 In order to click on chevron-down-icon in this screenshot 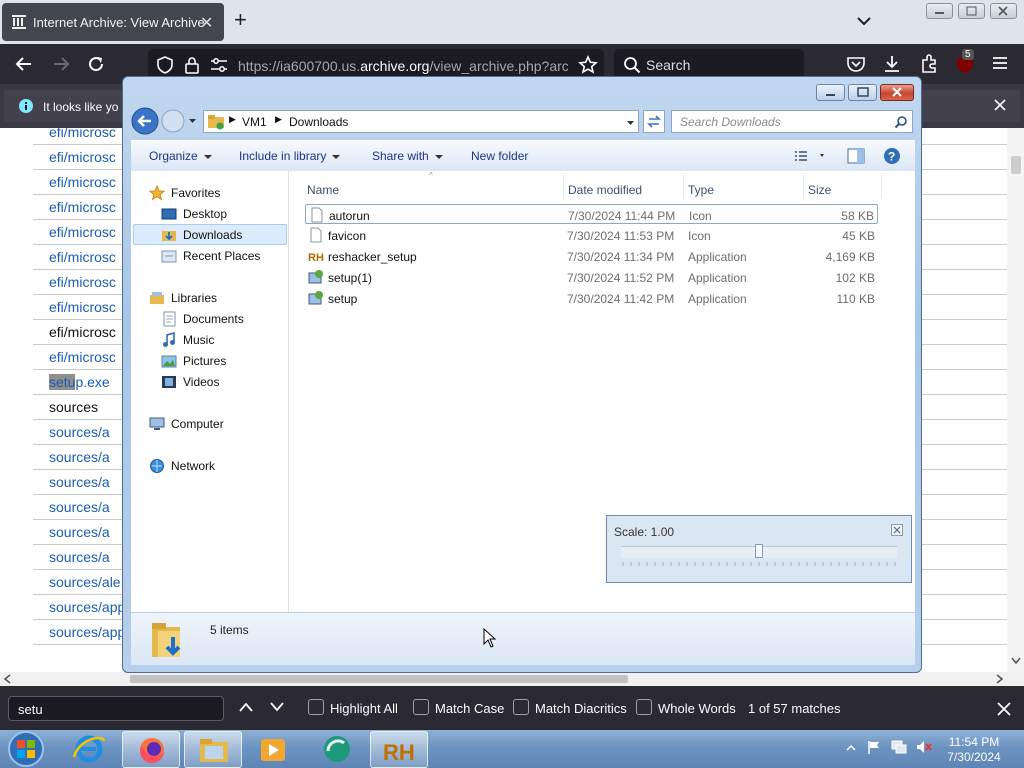, I will do `click(864, 21)`.